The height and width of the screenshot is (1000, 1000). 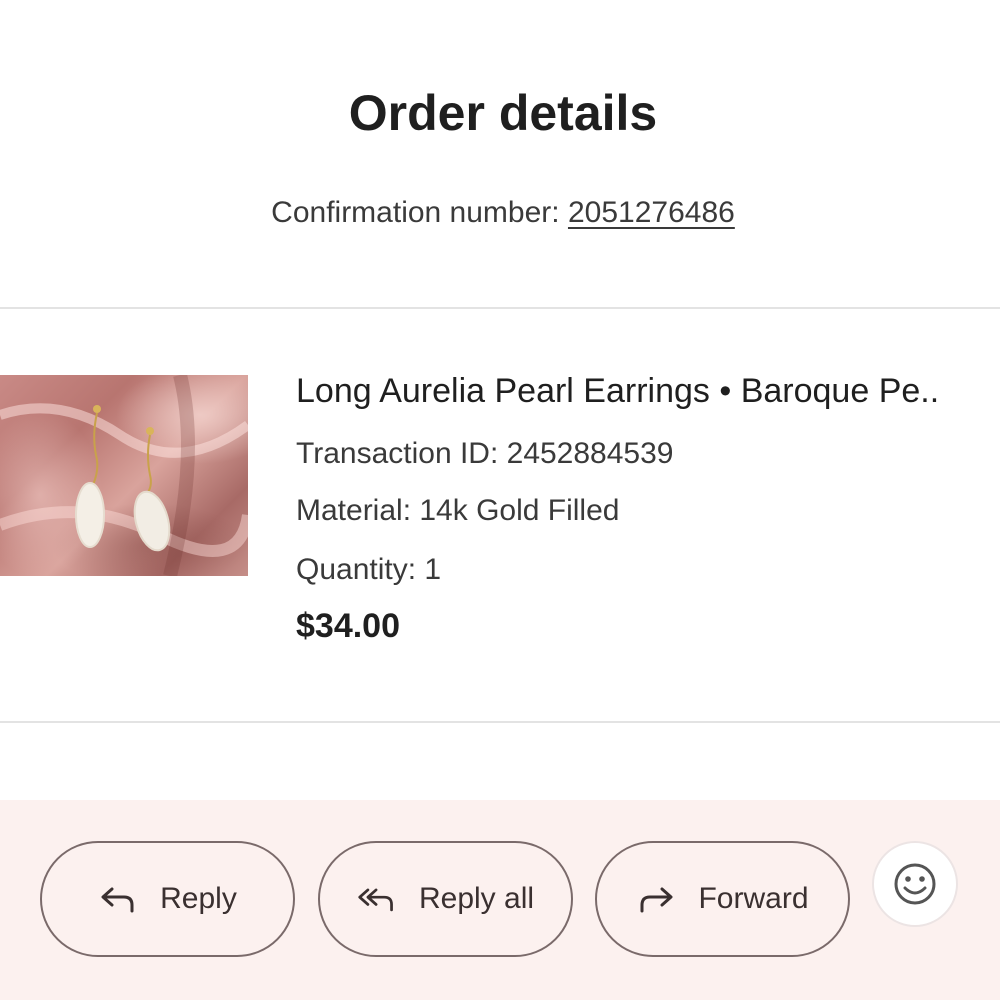 What do you see at coordinates (500, 308) in the screenshot?
I see `divider-top` at bounding box center [500, 308].